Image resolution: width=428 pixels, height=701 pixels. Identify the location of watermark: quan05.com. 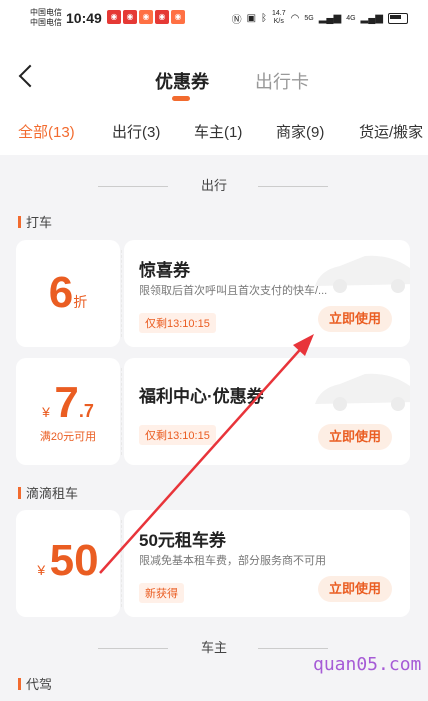
(367, 664).